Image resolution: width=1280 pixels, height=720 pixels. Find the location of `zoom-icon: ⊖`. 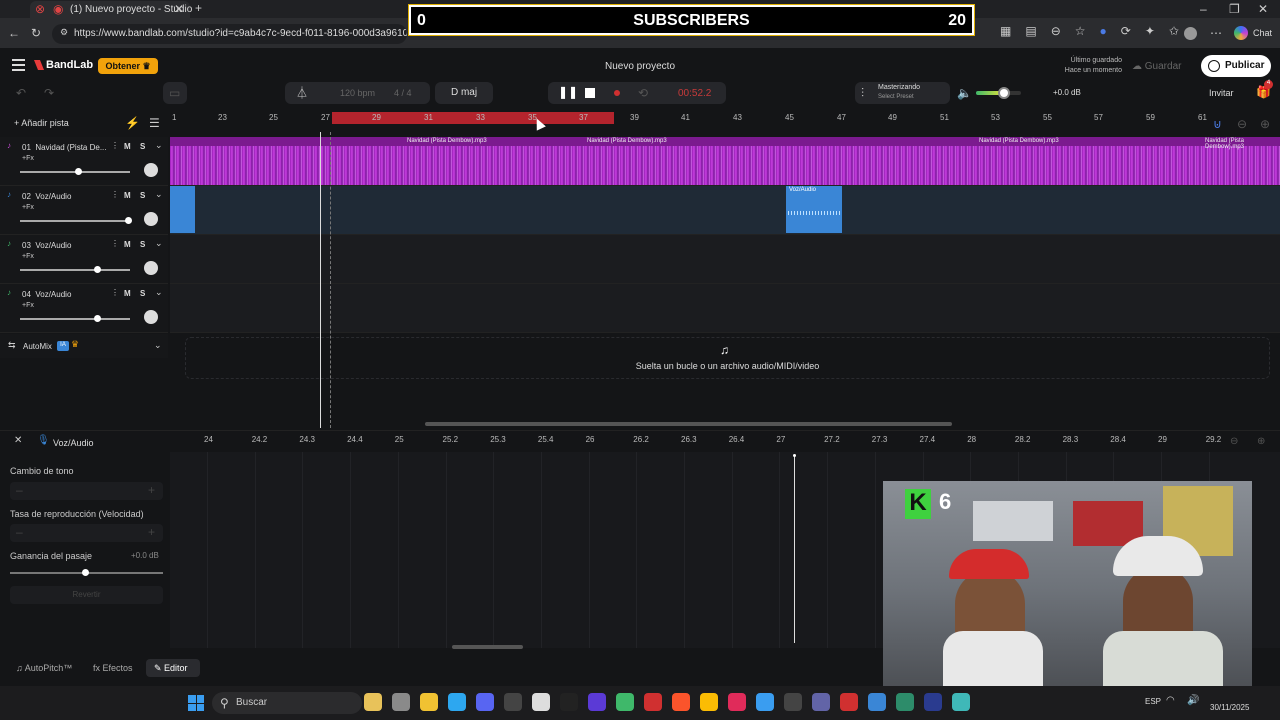

zoom-icon: ⊖ is located at coordinates (1056, 34).